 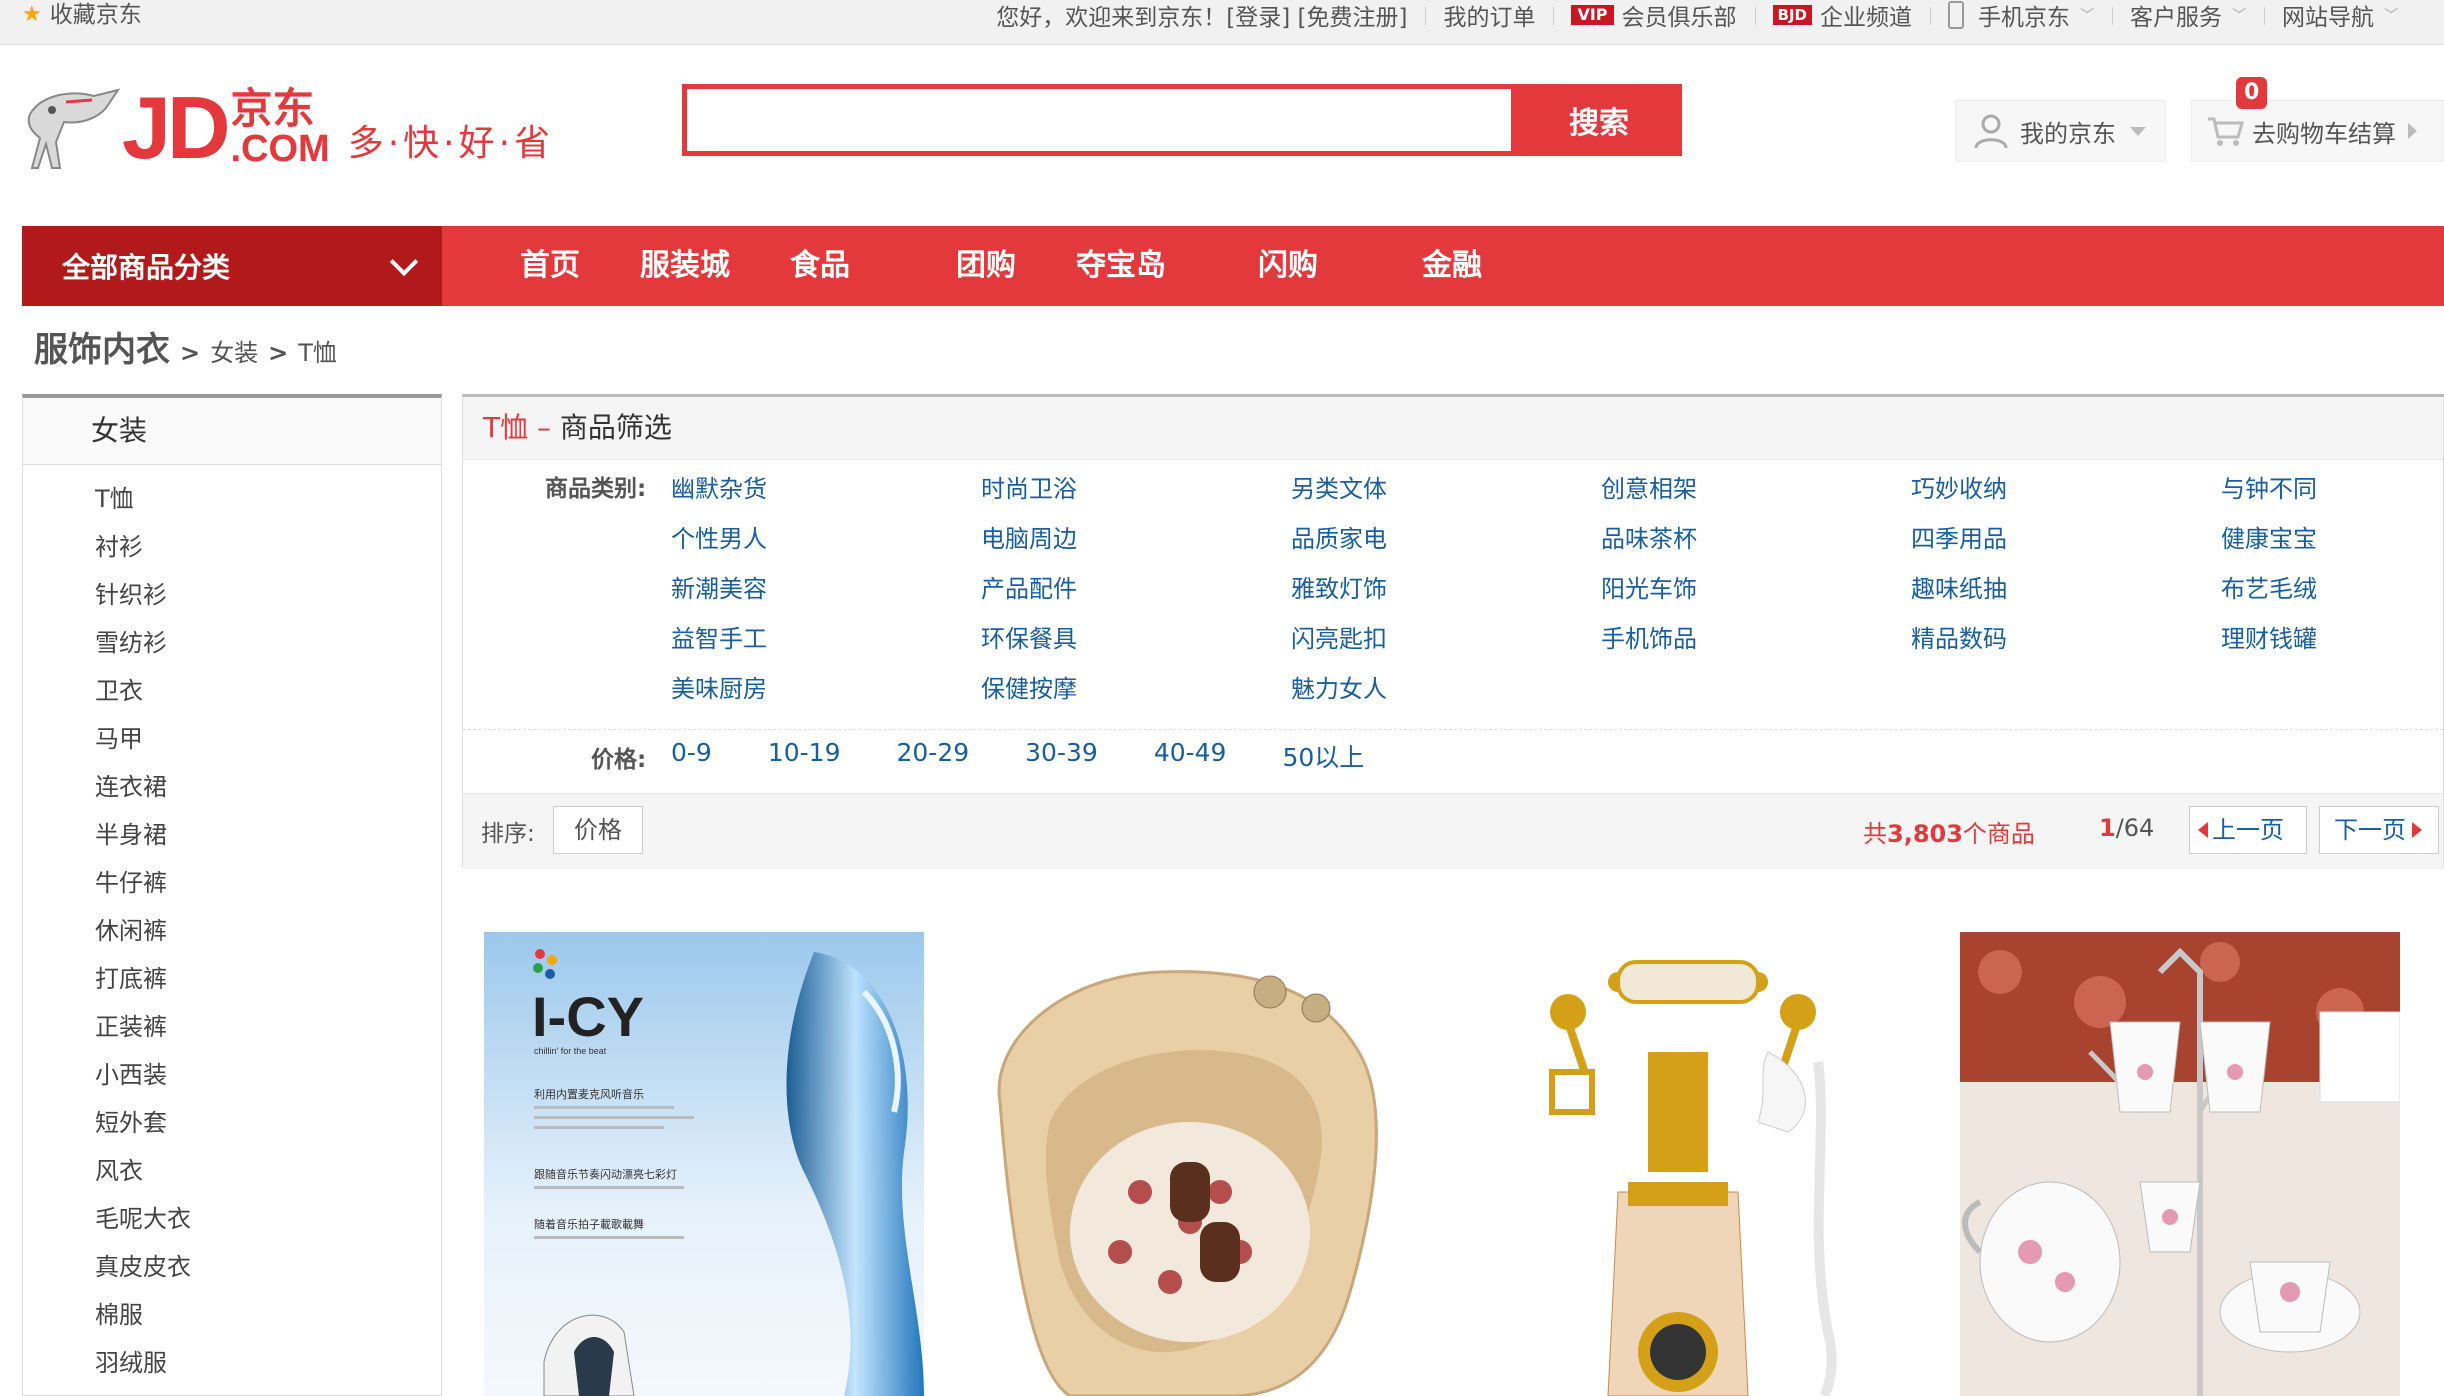 I want to click on sidebar-item: 卫衣, so click(x=232, y=691).